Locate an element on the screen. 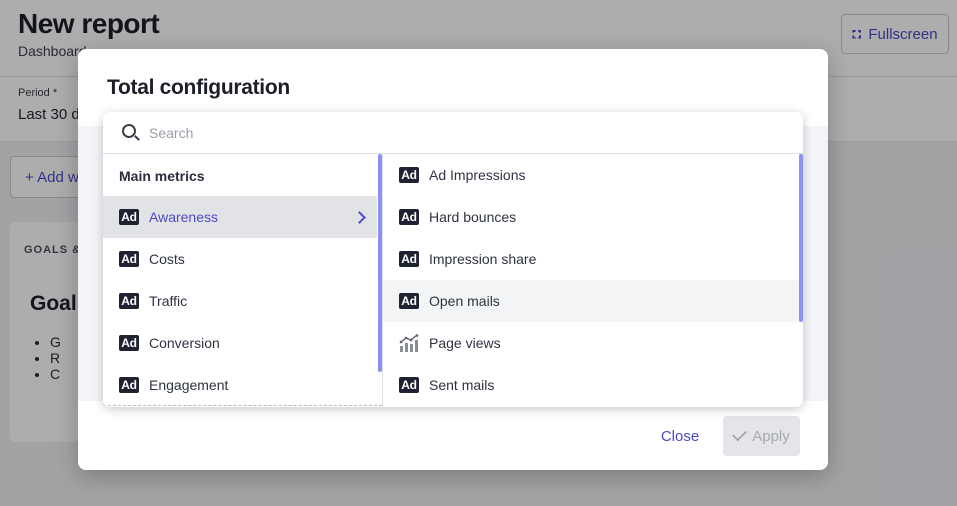  category-heading: Main metrics is located at coordinates (162, 176).